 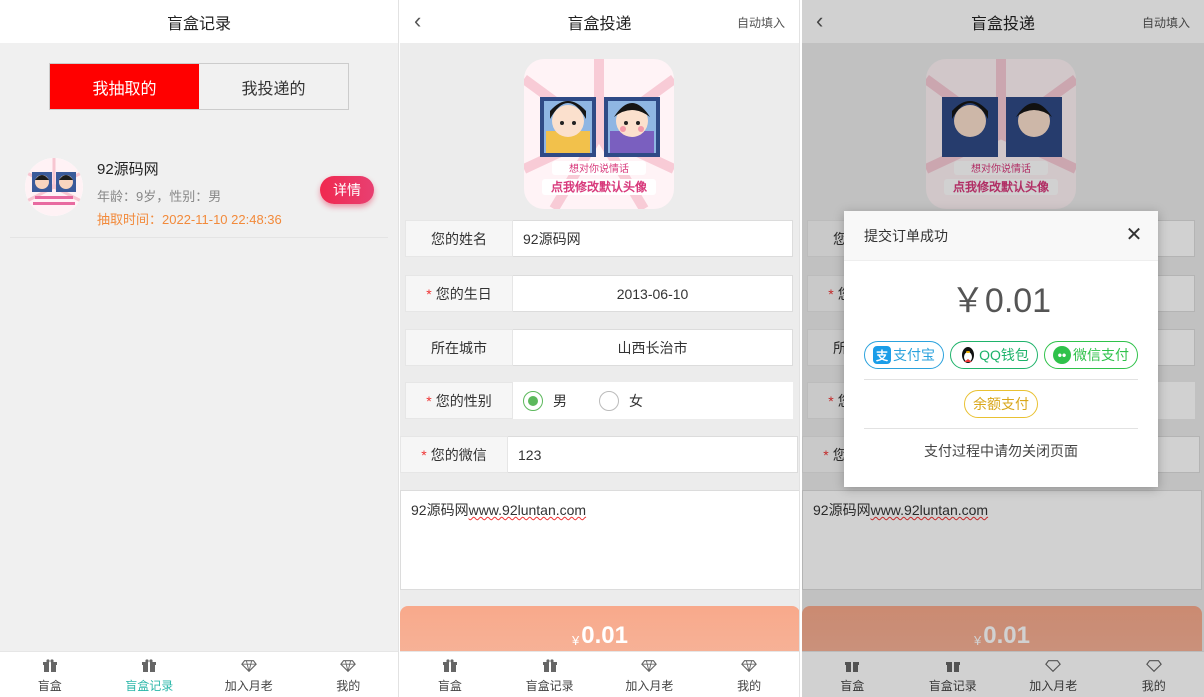 What do you see at coordinates (348, 686) in the screenshot?
I see `tab-label: 我的` at bounding box center [348, 686].